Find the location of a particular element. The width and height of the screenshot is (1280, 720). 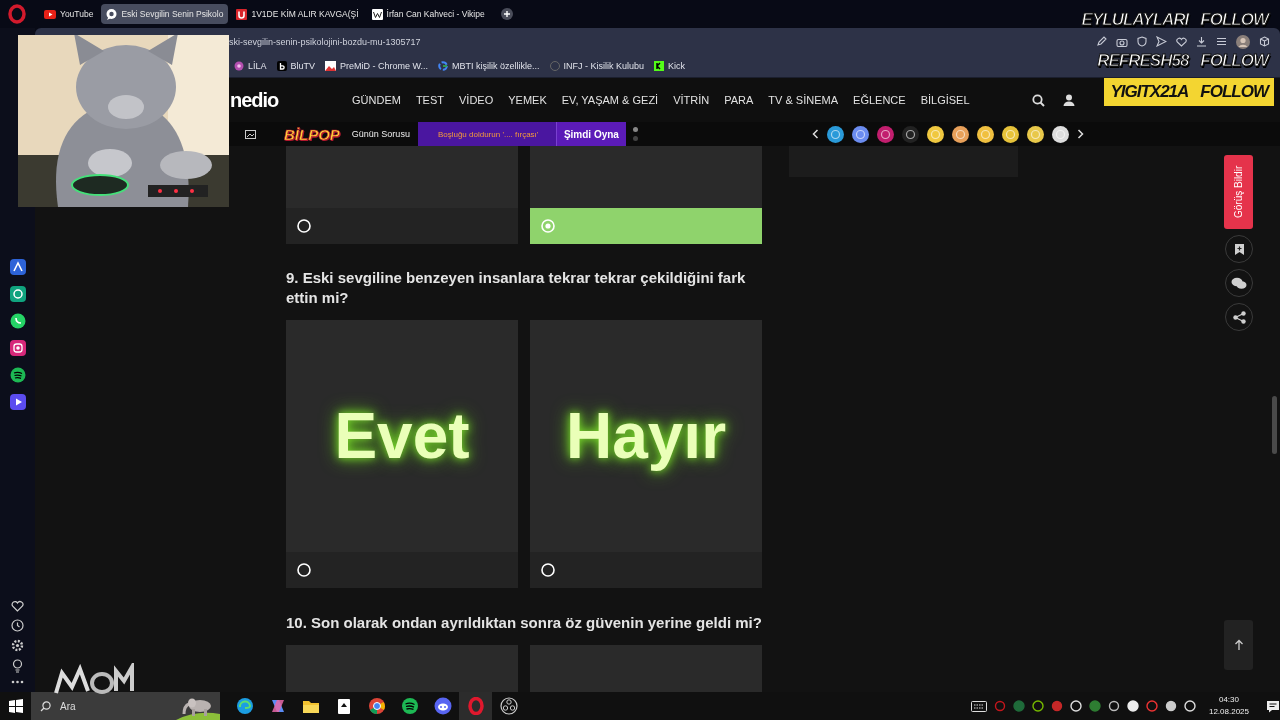

keyboard-icon is located at coordinates (978, 706).